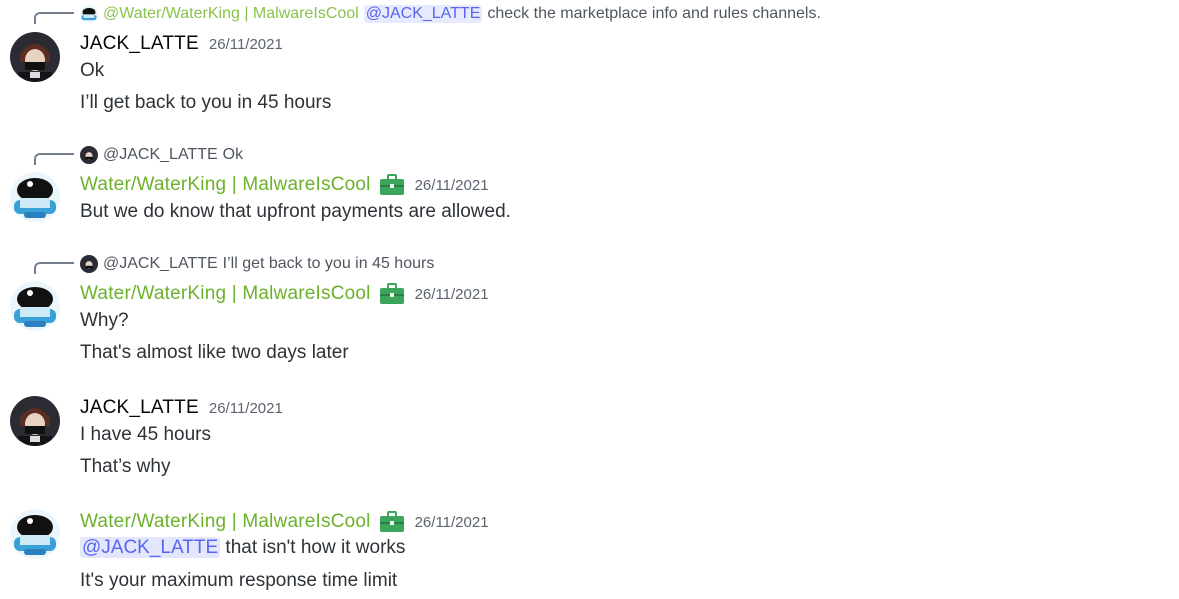 The height and width of the screenshot is (599, 1179). I want to click on message-line: That’s why, so click(125, 466).